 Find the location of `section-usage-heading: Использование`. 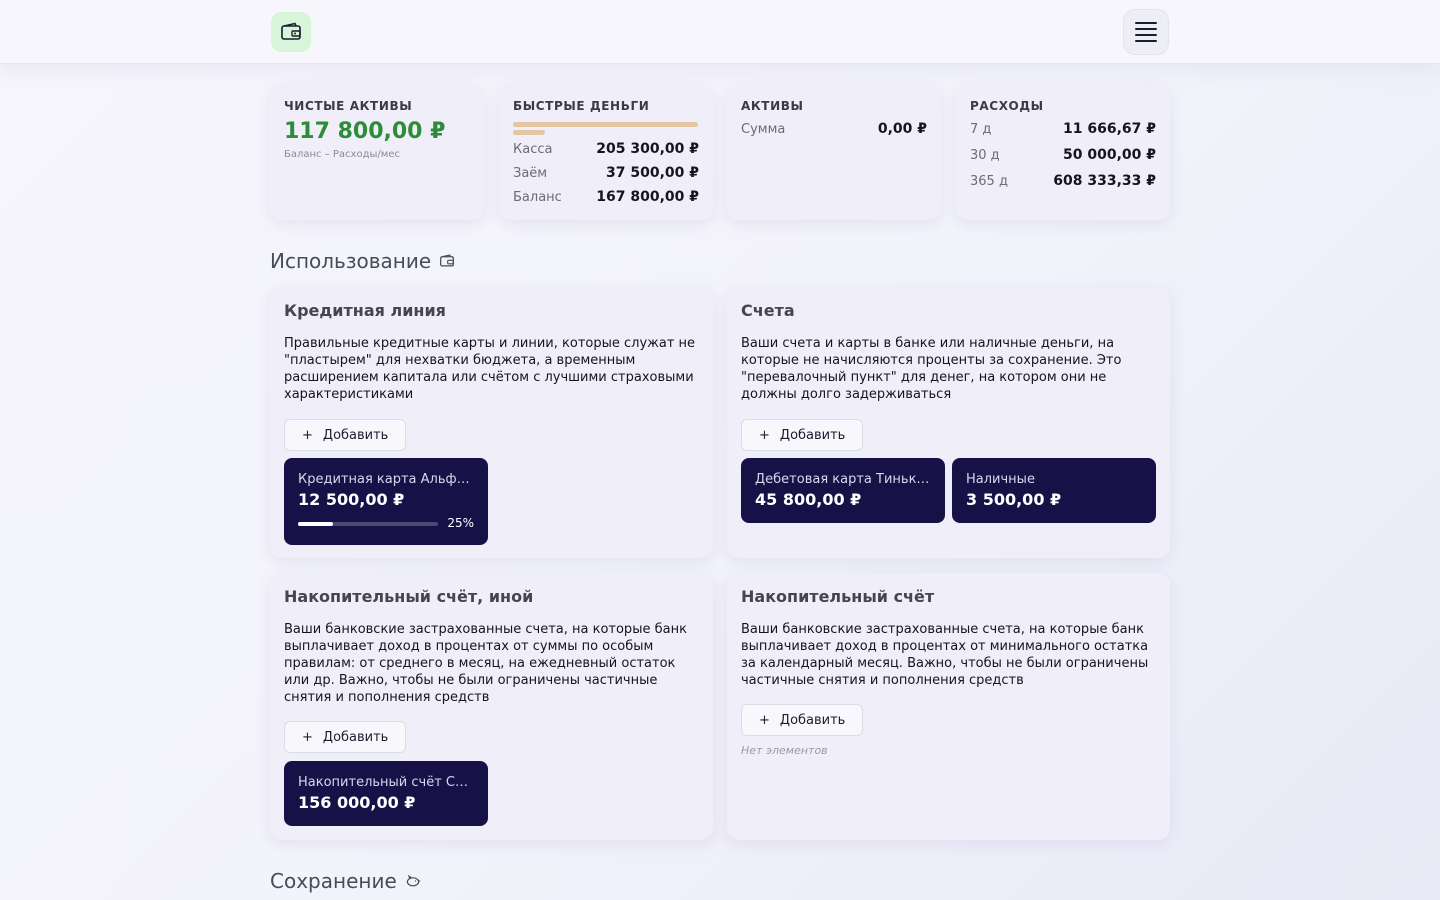

section-usage-heading: Использование is located at coordinates (362, 261).